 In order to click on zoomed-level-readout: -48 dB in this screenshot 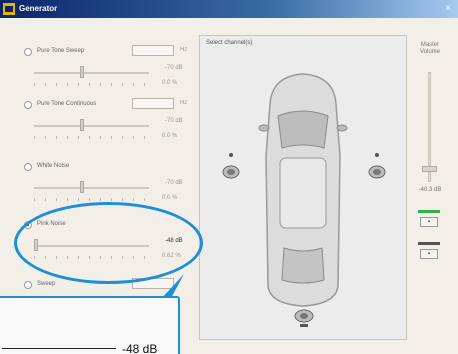, I will do `click(140, 348)`.